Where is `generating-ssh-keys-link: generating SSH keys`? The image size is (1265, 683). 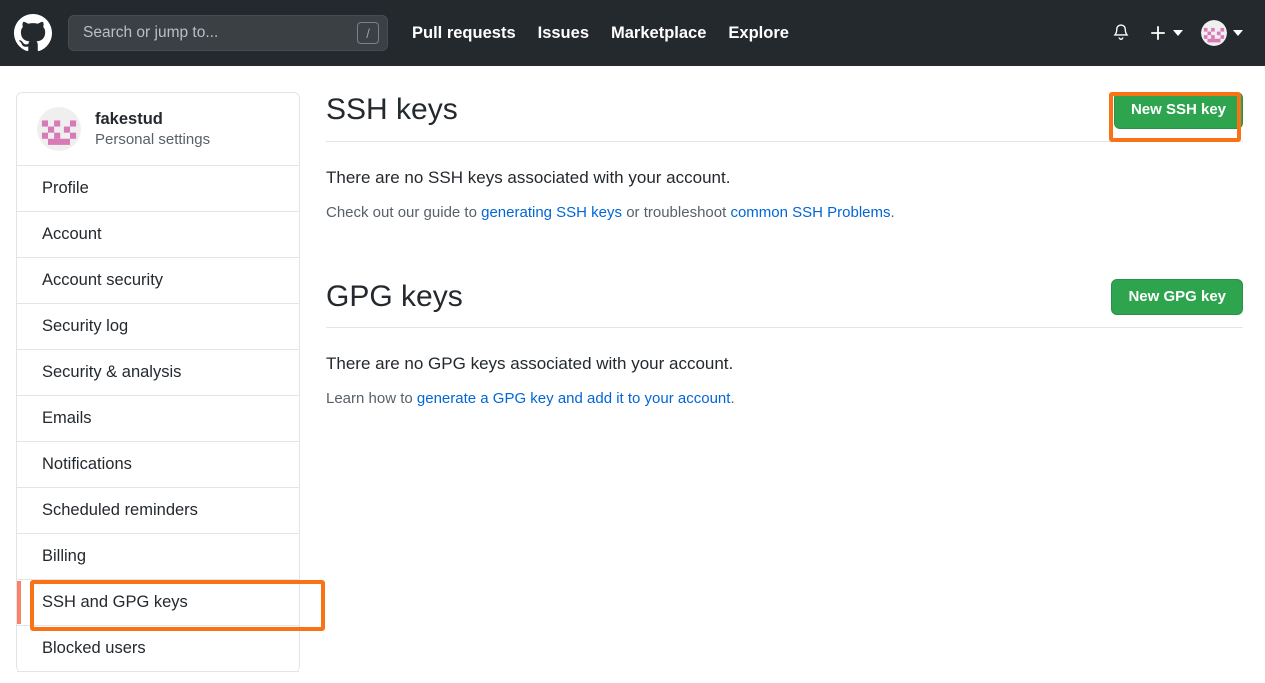
generating-ssh-keys-link: generating SSH keys is located at coordinates (551, 212).